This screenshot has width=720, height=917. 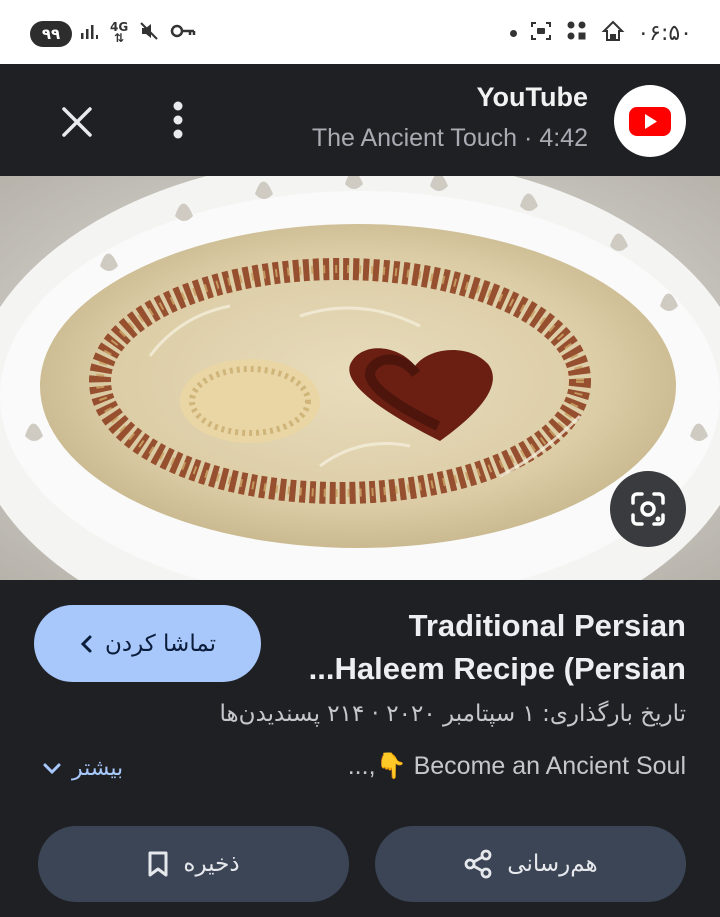 What do you see at coordinates (532, 97) in the screenshot?
I see `source-name: YouTube` at bounding box center [532, 97].